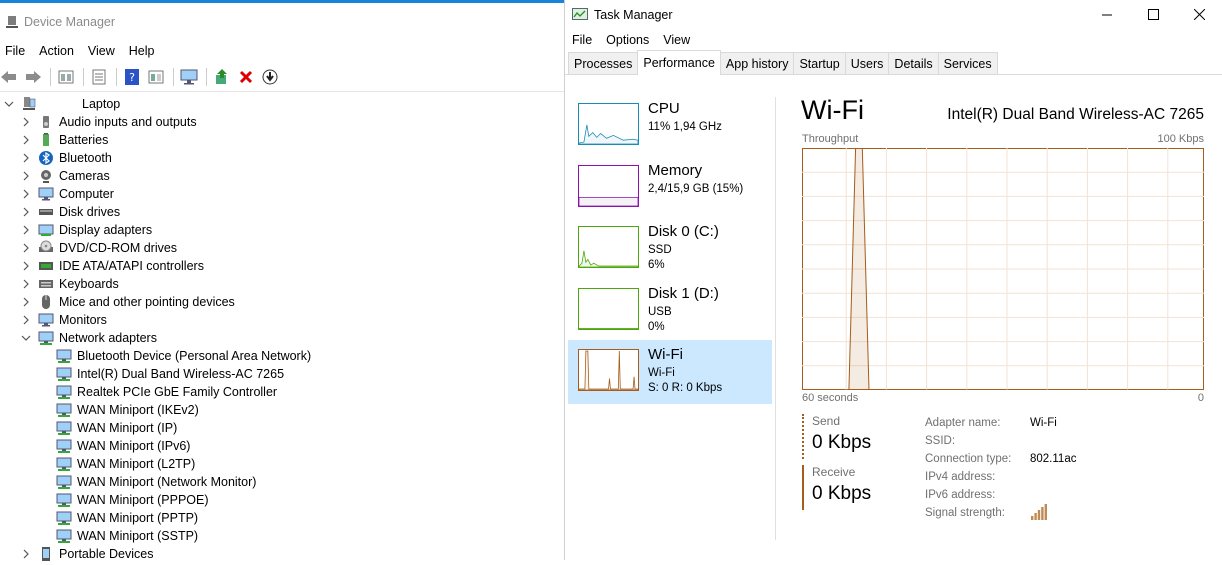  What do you see at coordinates (627, 40) in the screenshot?
I see `tm-menu-options: Options` at bounding box center [627, 40].